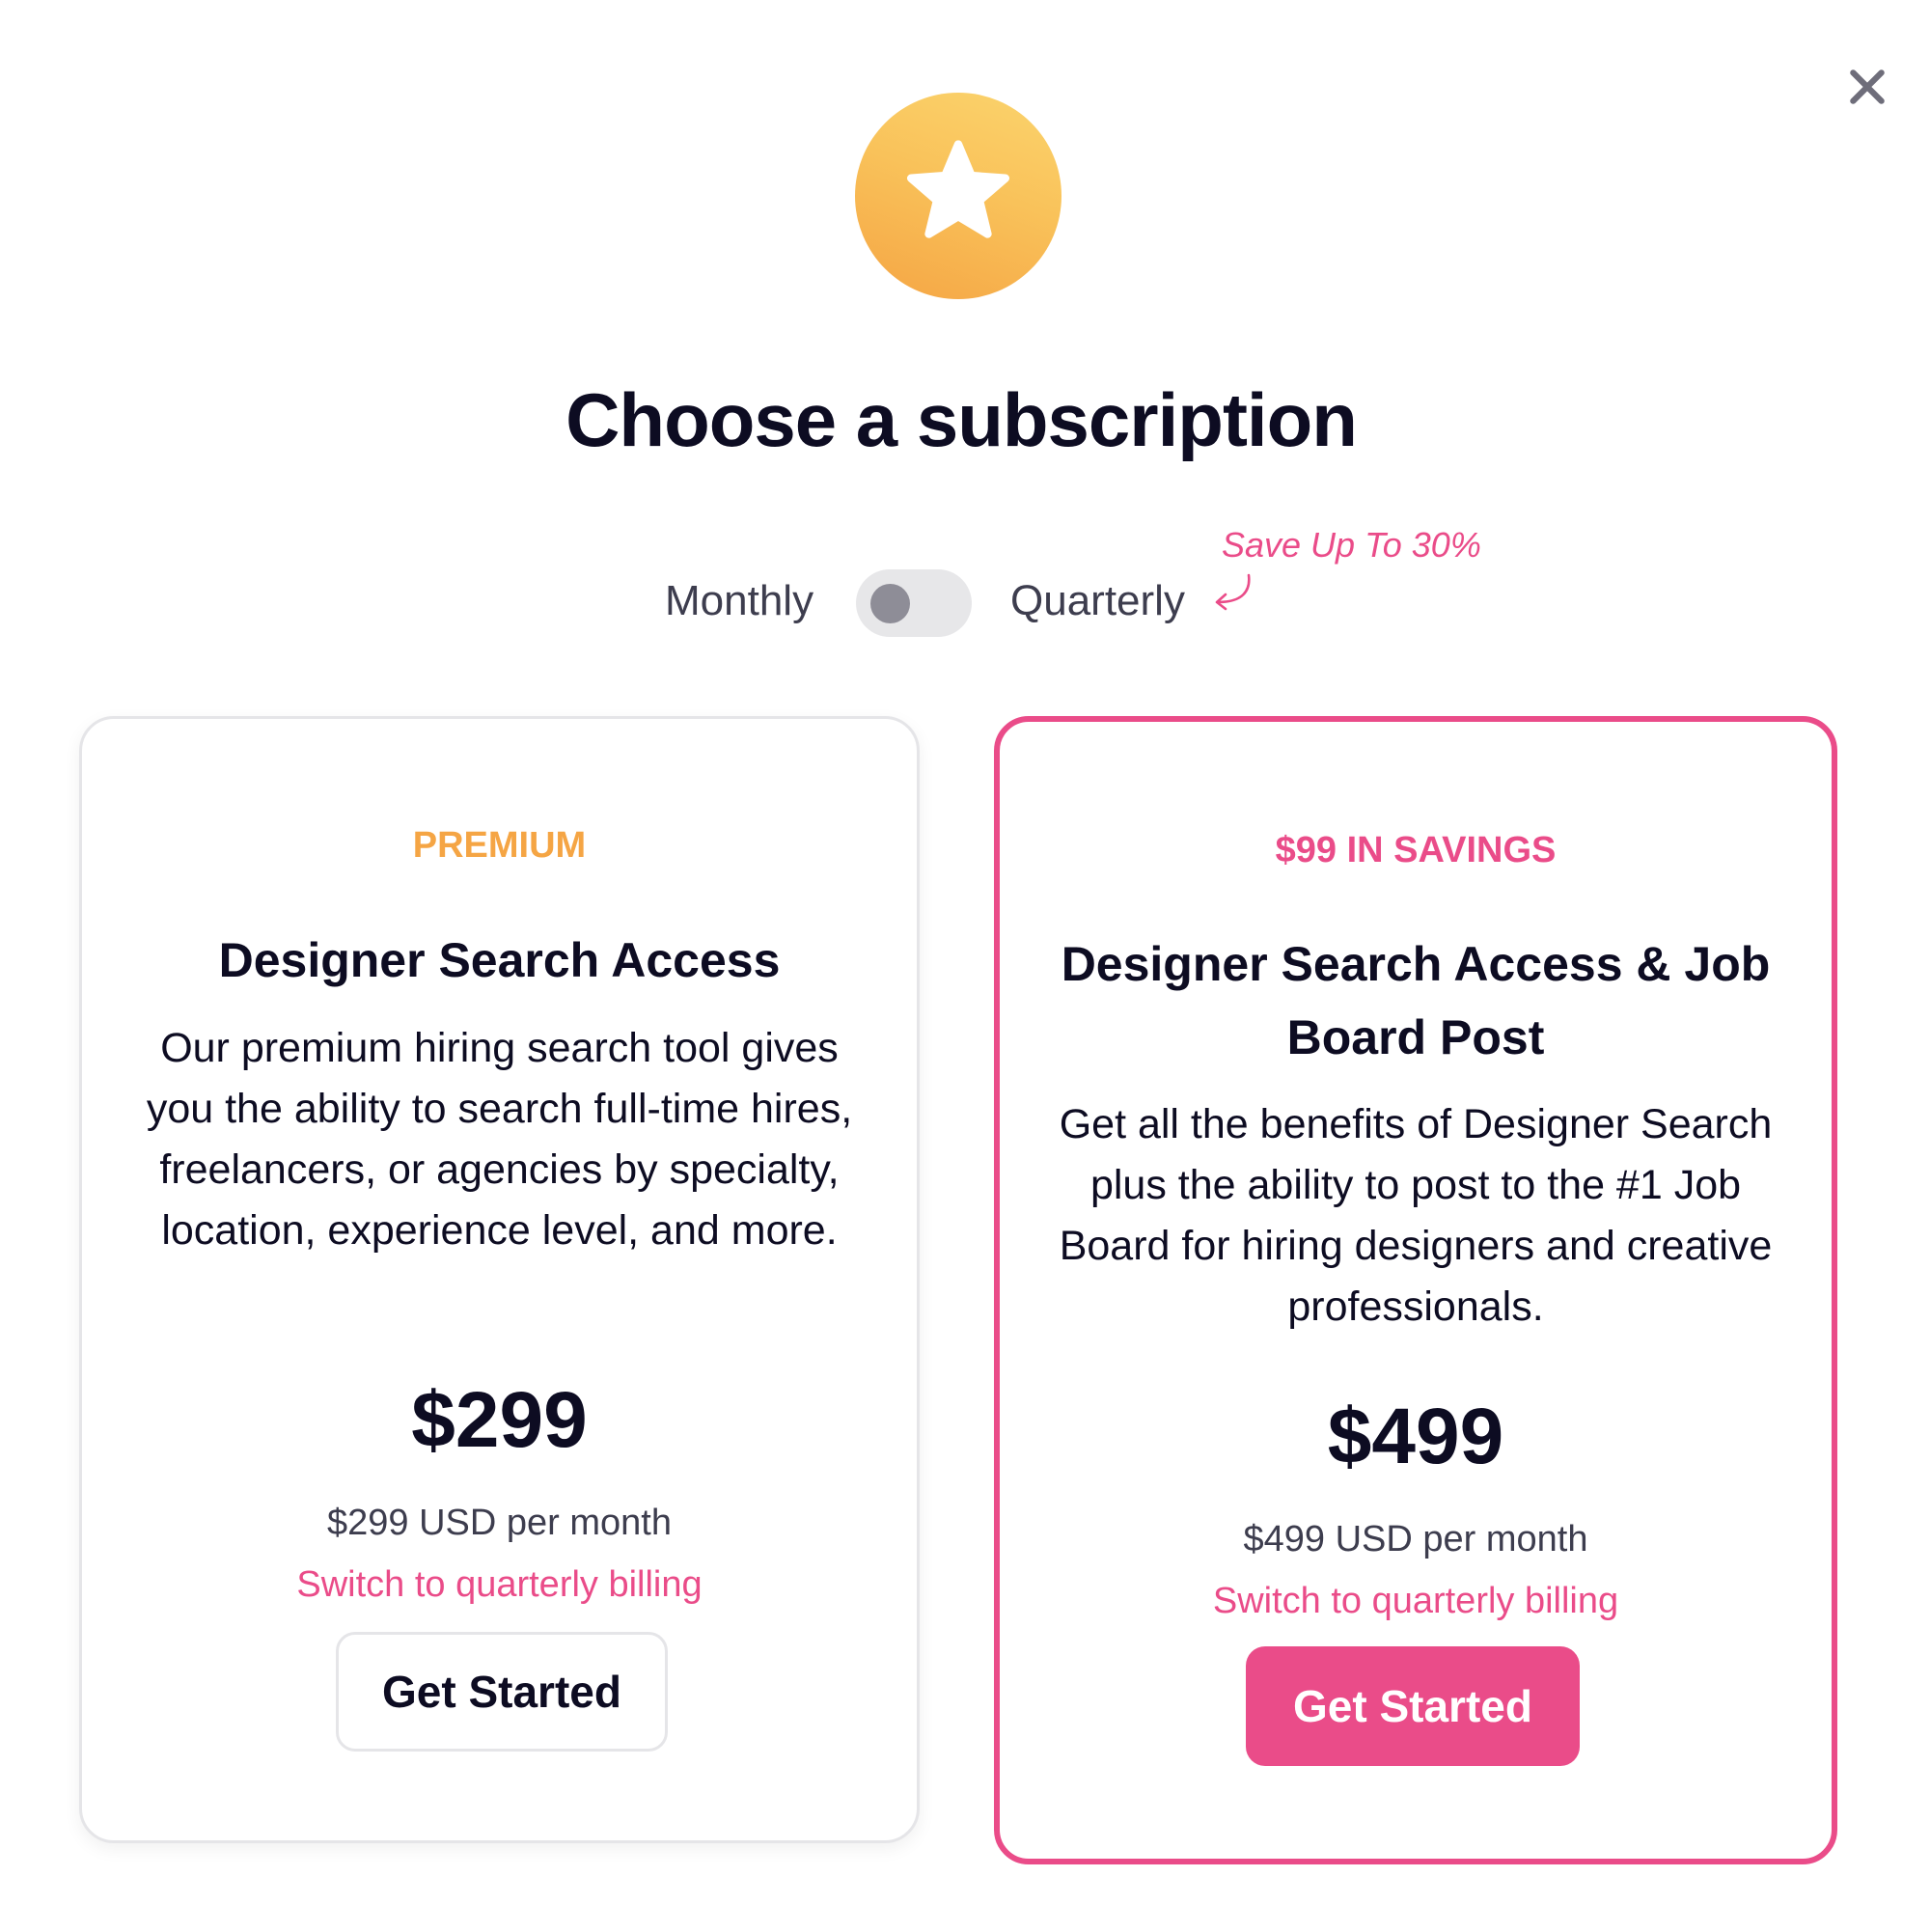 The image size is (1930, 1932). I want to click on monthly-label: Monthly, so click(739, 601).